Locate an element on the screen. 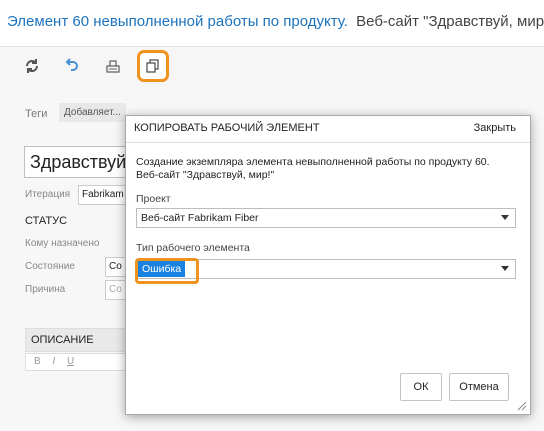 This screenshot has height=431, width=544. status-header: СТАТУС is located at coordinates (46, 221).